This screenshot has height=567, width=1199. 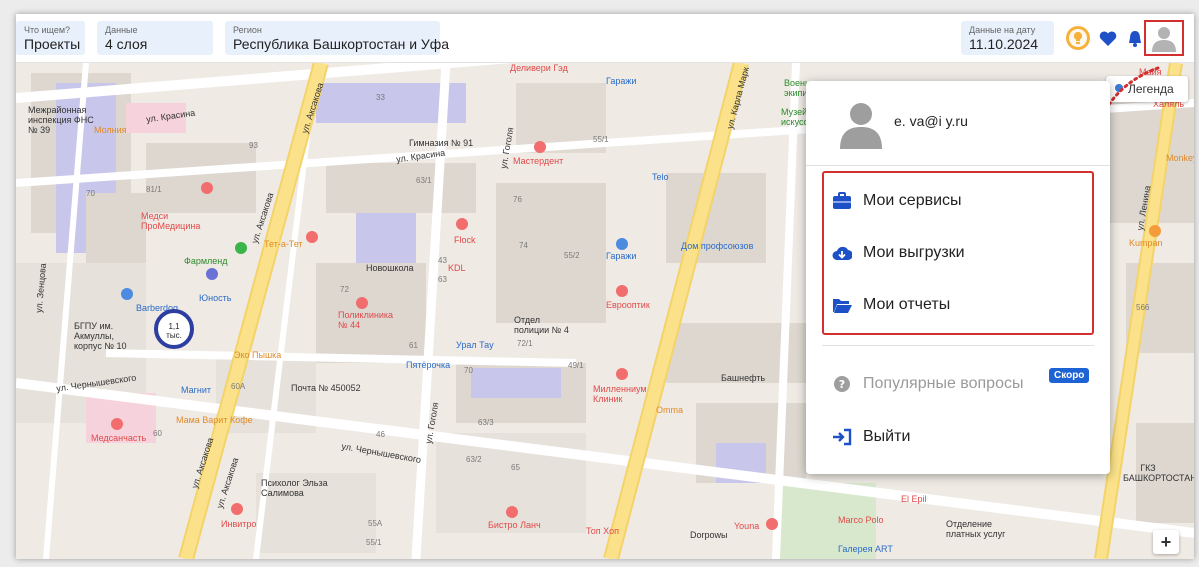 What do you see at coordinates (126, 44) in the screenshot?
I see `filter-data-value: 4 слоя` at bounding box center [126, 44].